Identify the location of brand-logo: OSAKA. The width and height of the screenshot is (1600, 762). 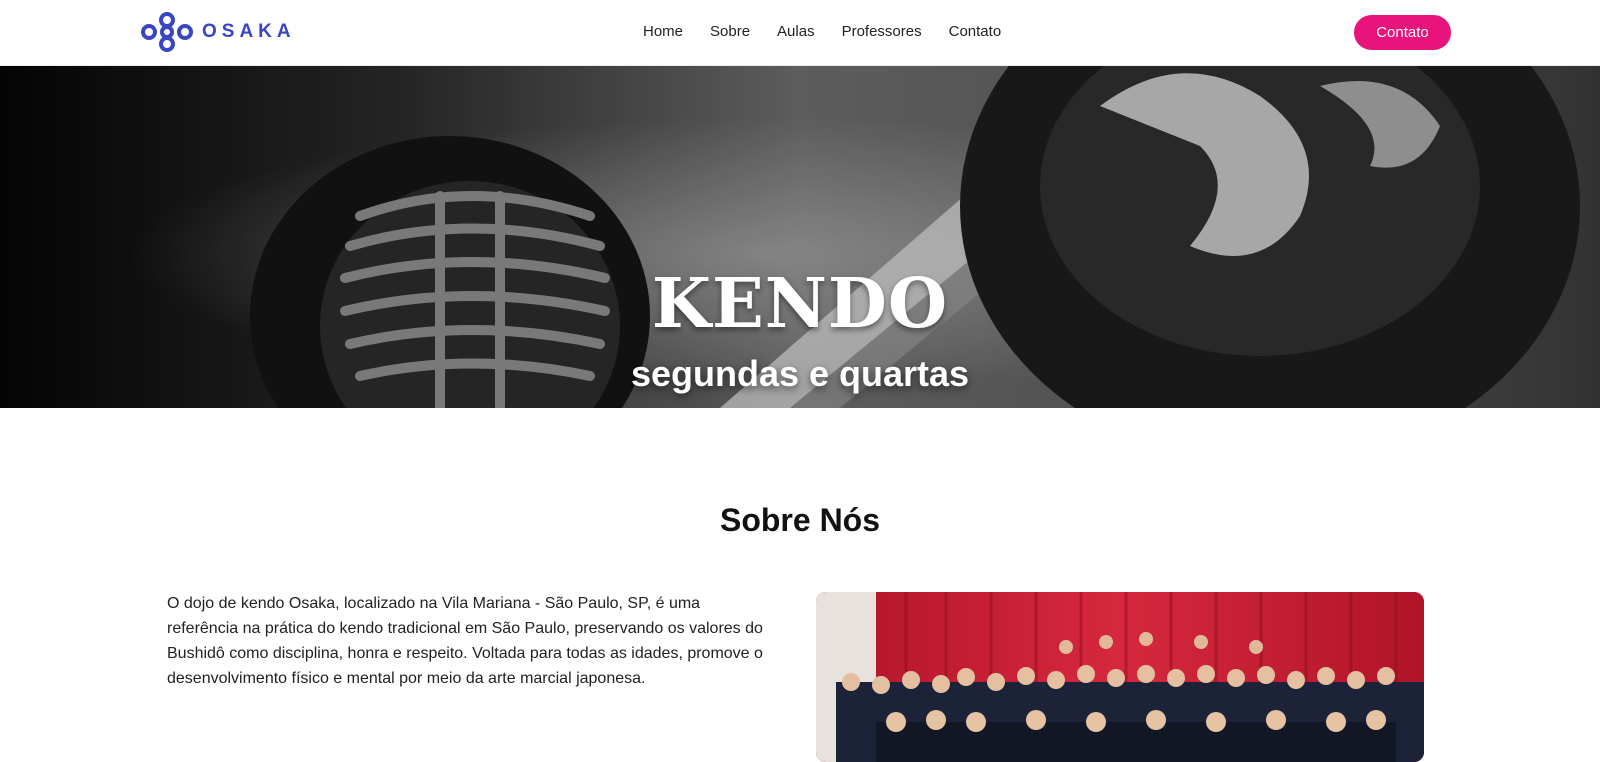
(218, 32).